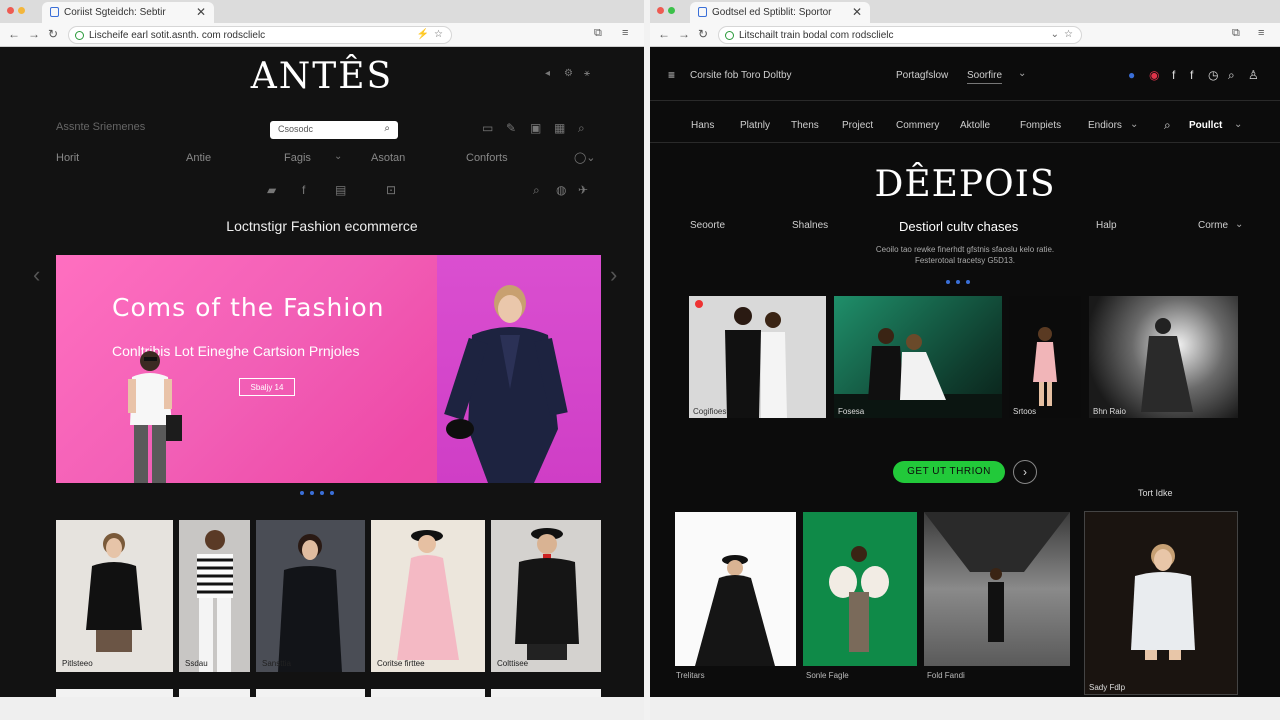 The width and height of the screenshot is (1280, 720). What do you see at coordinates (297, 158) in the screenshot?
I see `nav-item: Fagis` at bounding box center [297, 158].